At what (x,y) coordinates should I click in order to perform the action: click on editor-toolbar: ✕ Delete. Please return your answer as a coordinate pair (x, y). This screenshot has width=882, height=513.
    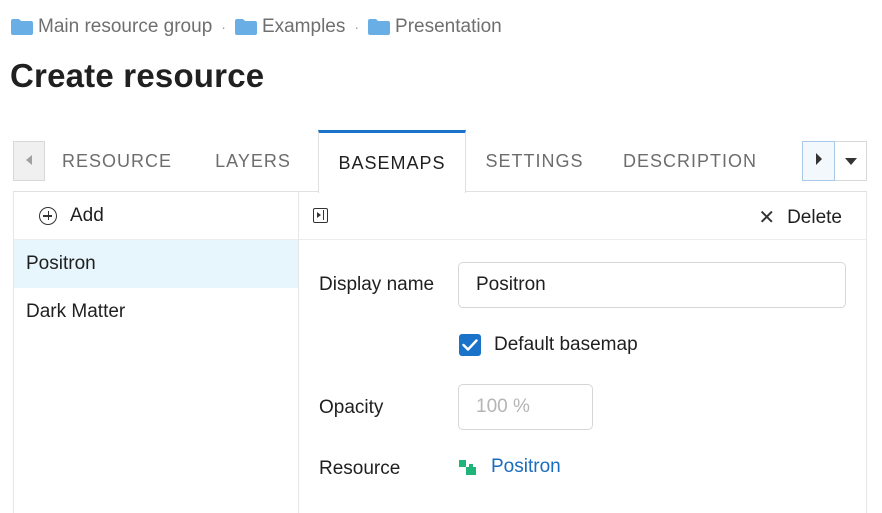
    Looking at the image, I should click on (582, 216).